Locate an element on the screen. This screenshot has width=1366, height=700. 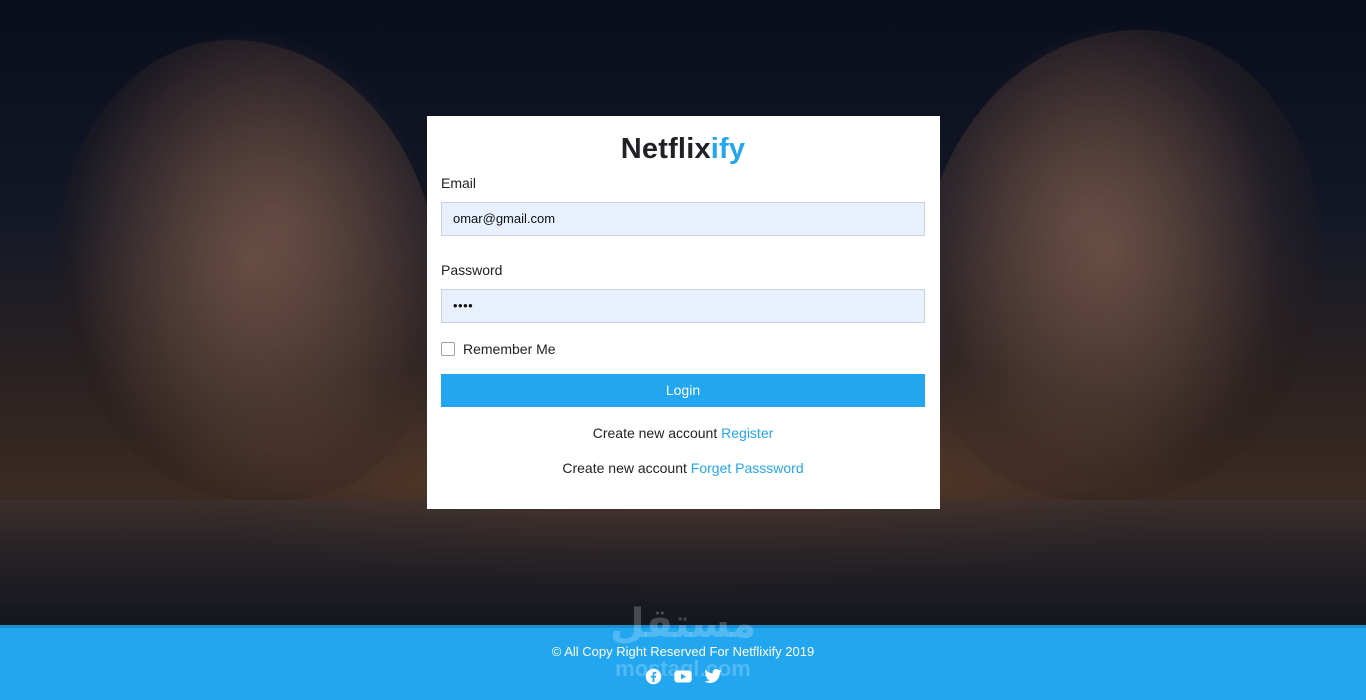
facebook-icon is located at coordinates (653, 676).